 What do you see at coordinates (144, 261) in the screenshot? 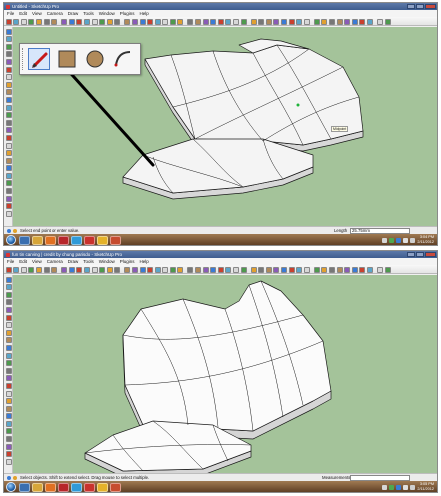
I see `menu-help: Help` at bounding box center [144, 261].